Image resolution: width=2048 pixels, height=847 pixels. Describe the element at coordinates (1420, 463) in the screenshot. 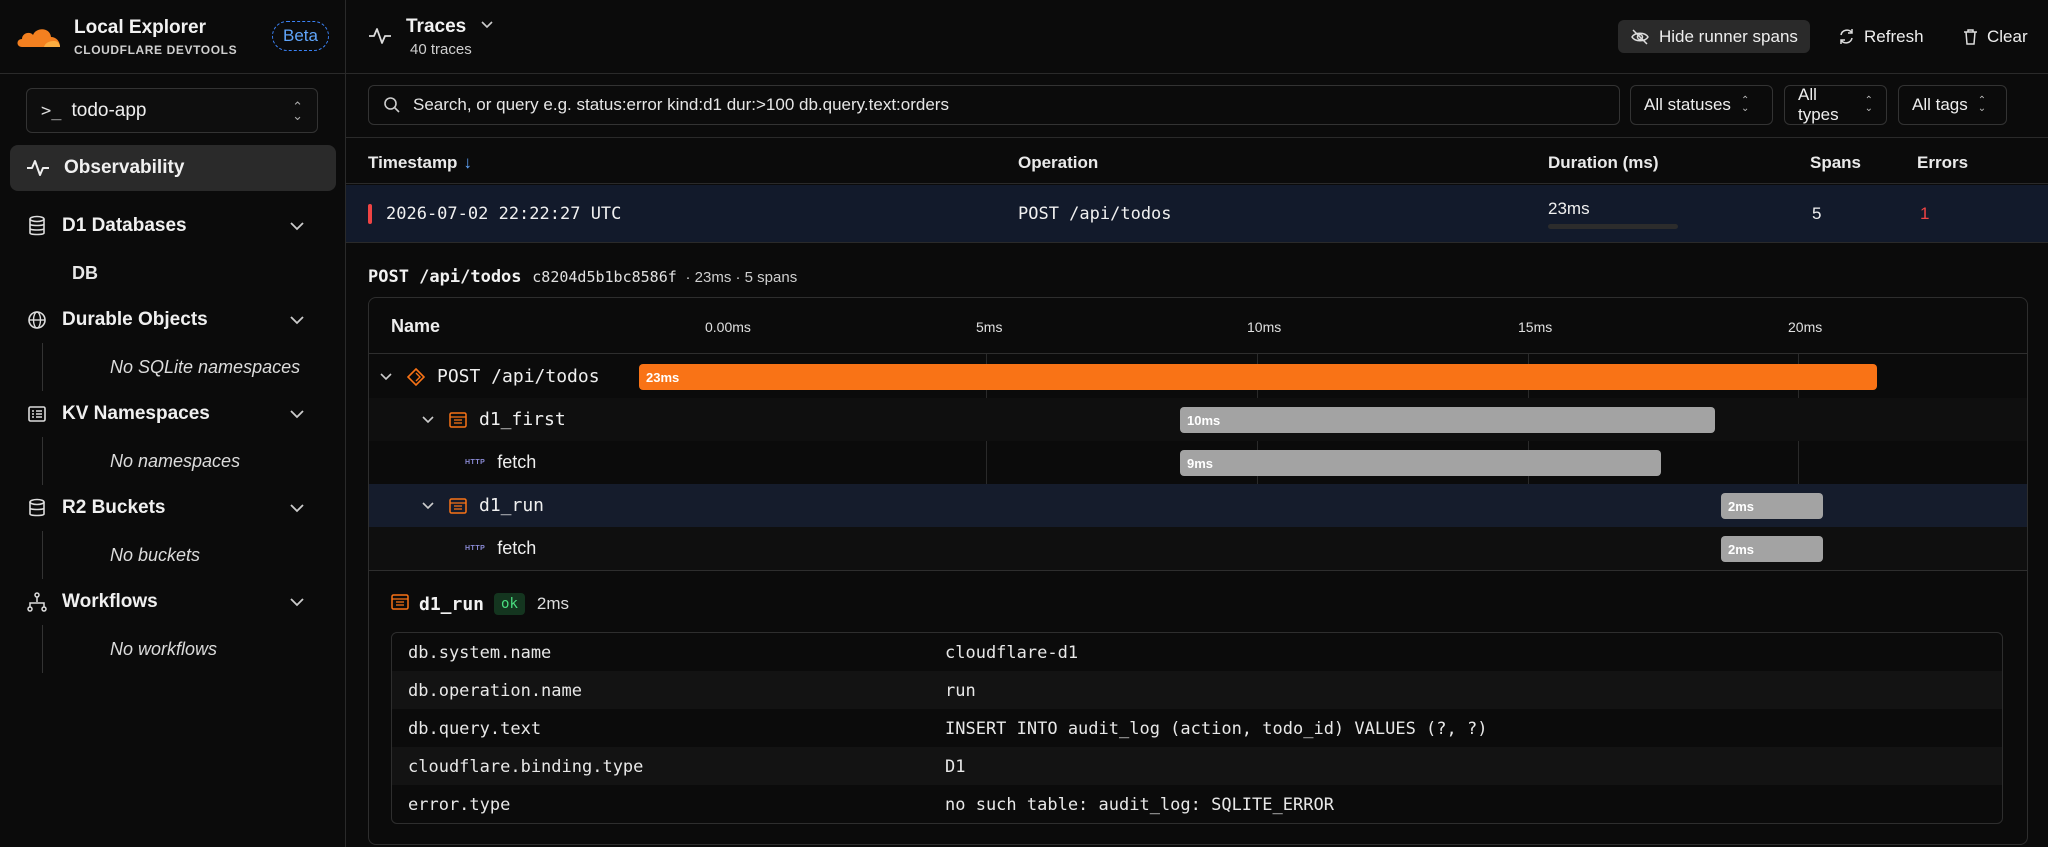

I see `span-bar: 9ms` at that location.